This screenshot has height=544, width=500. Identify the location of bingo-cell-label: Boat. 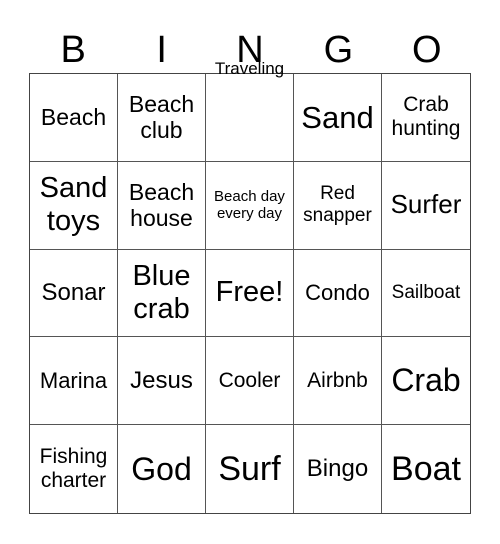
(426, 468).